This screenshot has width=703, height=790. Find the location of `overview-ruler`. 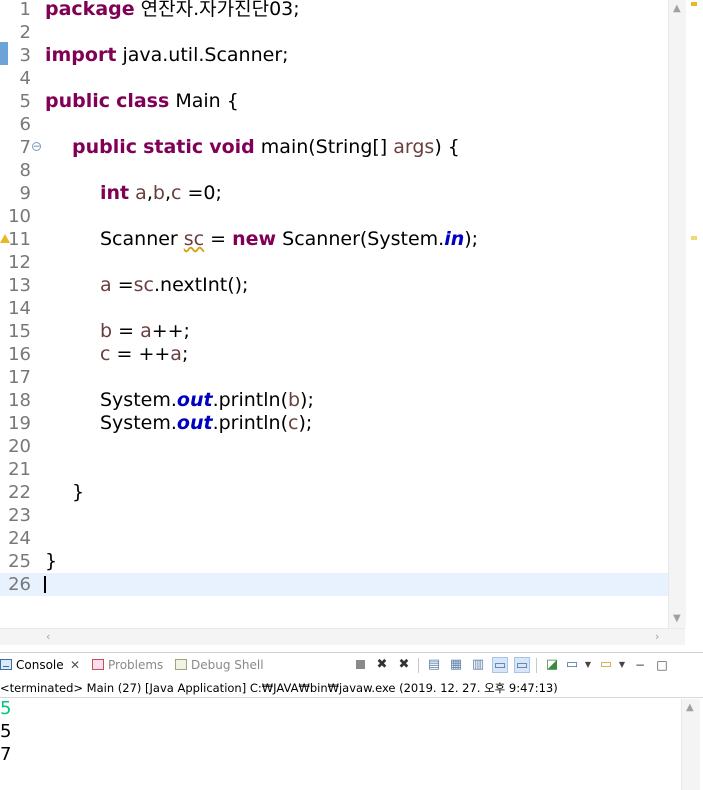

overview-ruler is located at coordinates (694, 314).